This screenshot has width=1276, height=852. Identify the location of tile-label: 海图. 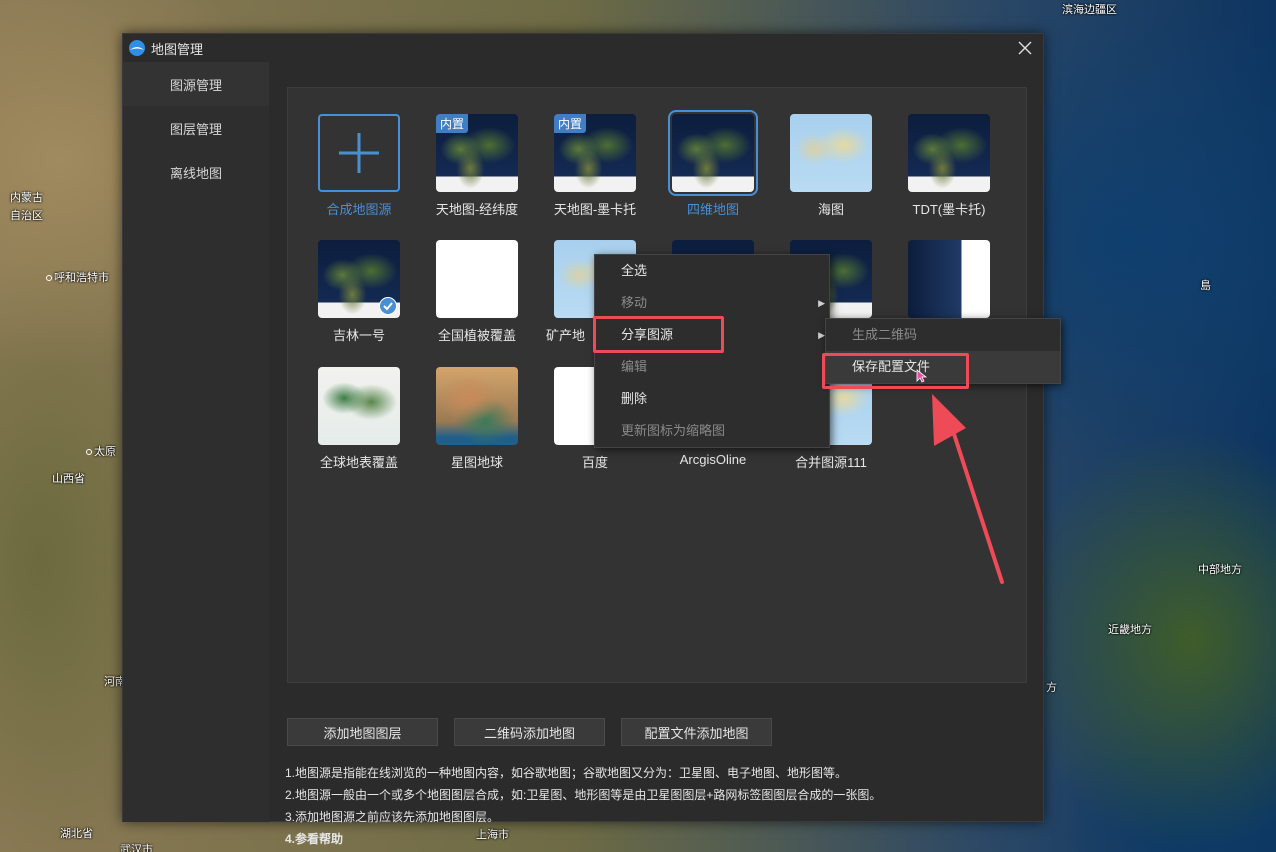
(830, 209).